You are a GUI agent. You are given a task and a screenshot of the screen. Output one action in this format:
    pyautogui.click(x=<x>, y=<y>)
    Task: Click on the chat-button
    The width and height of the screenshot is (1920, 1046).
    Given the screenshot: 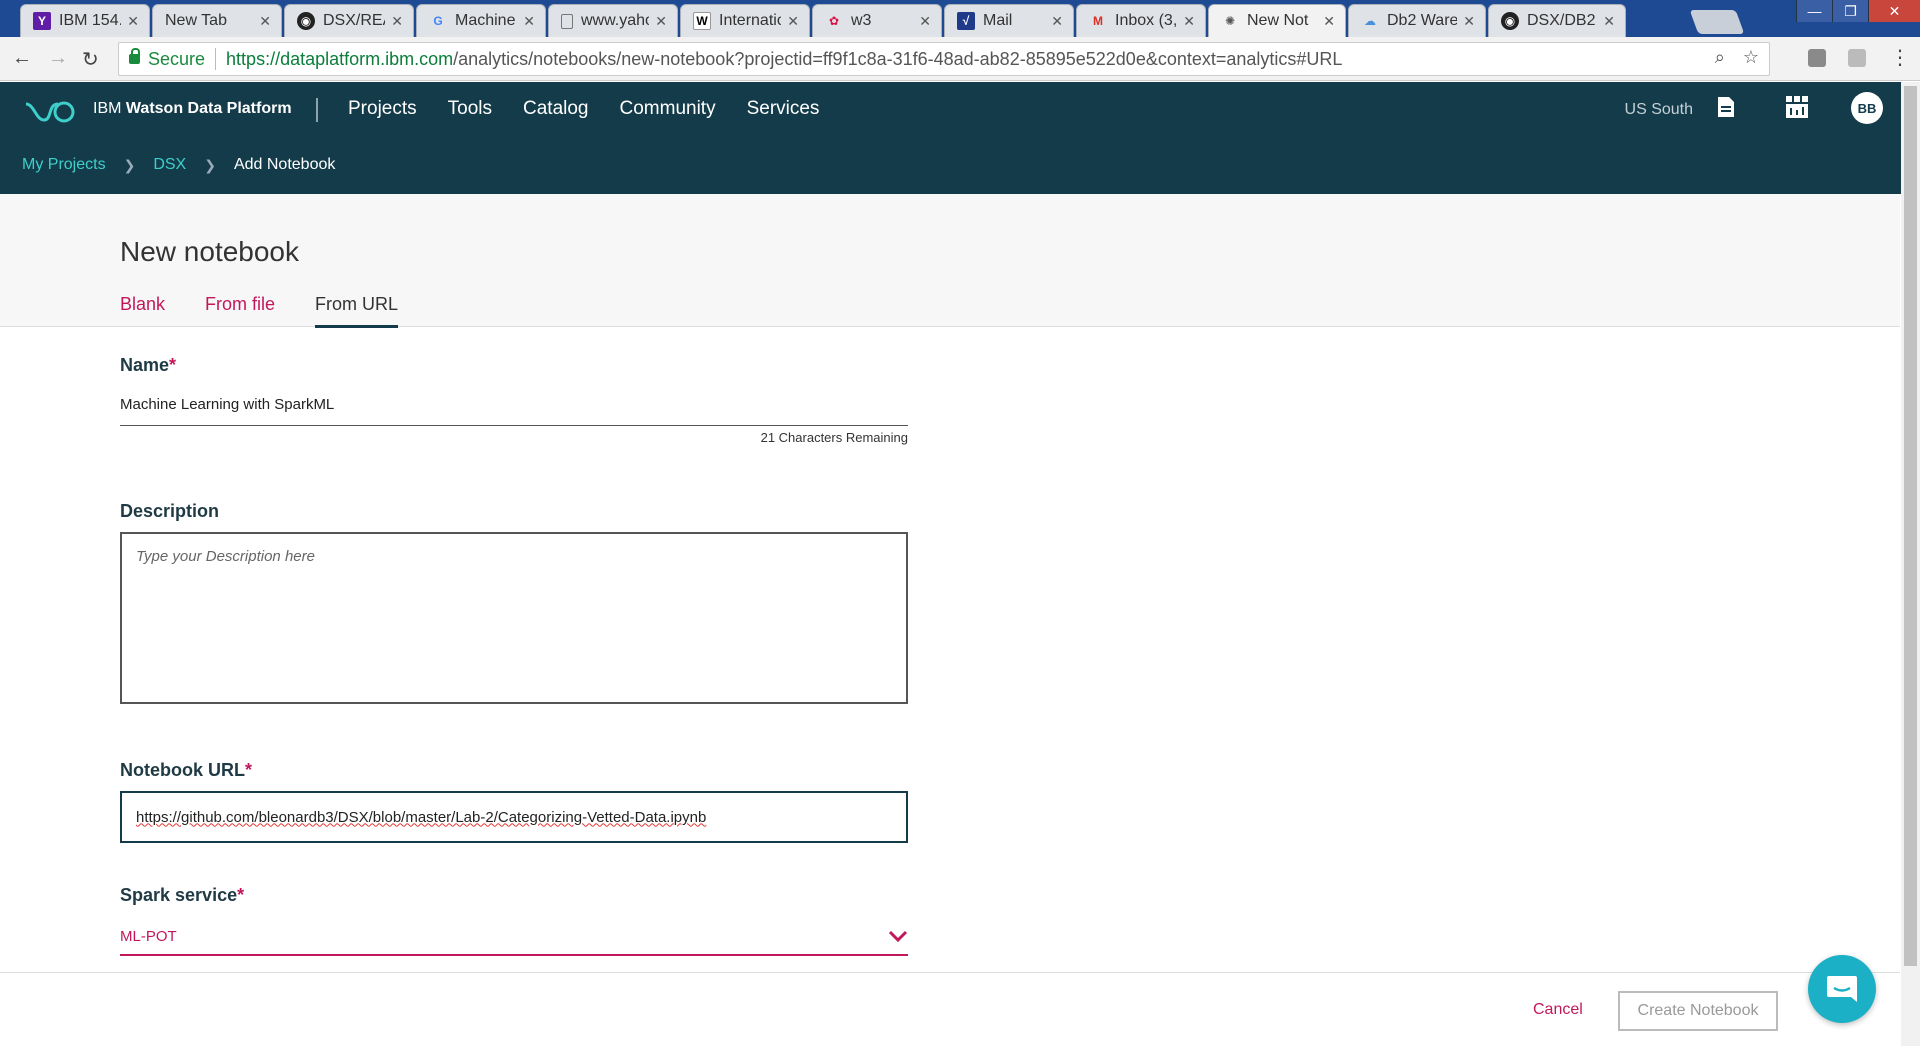 What is the action you would take?
    pyautogui.click(x=1842, y=989)
    